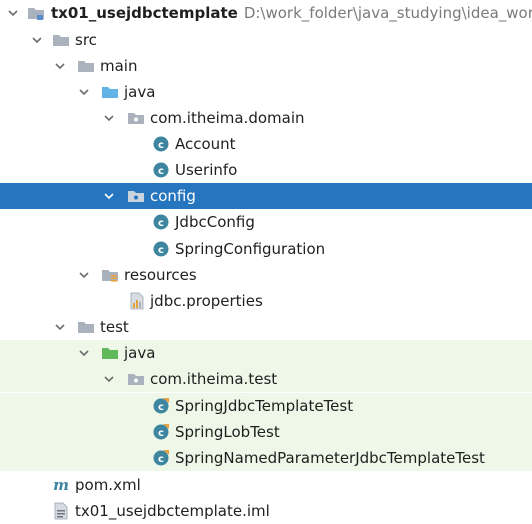 The width and height of the screenshot is (532, 524). Describe the element at coordinates (266, 92) in the screenshot. I see `tree-row-java-main: java` at that location.